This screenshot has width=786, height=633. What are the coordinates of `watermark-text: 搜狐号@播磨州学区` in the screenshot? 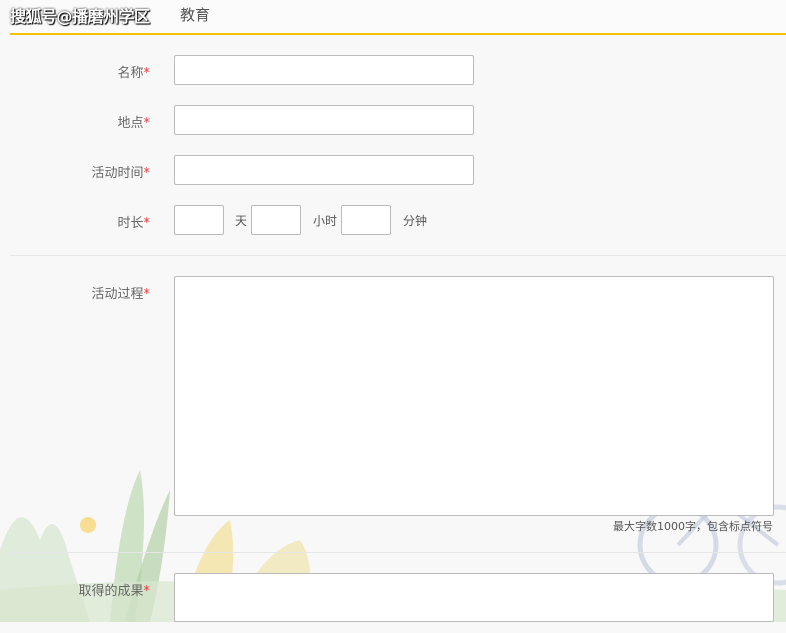 It's located at (80, 16).